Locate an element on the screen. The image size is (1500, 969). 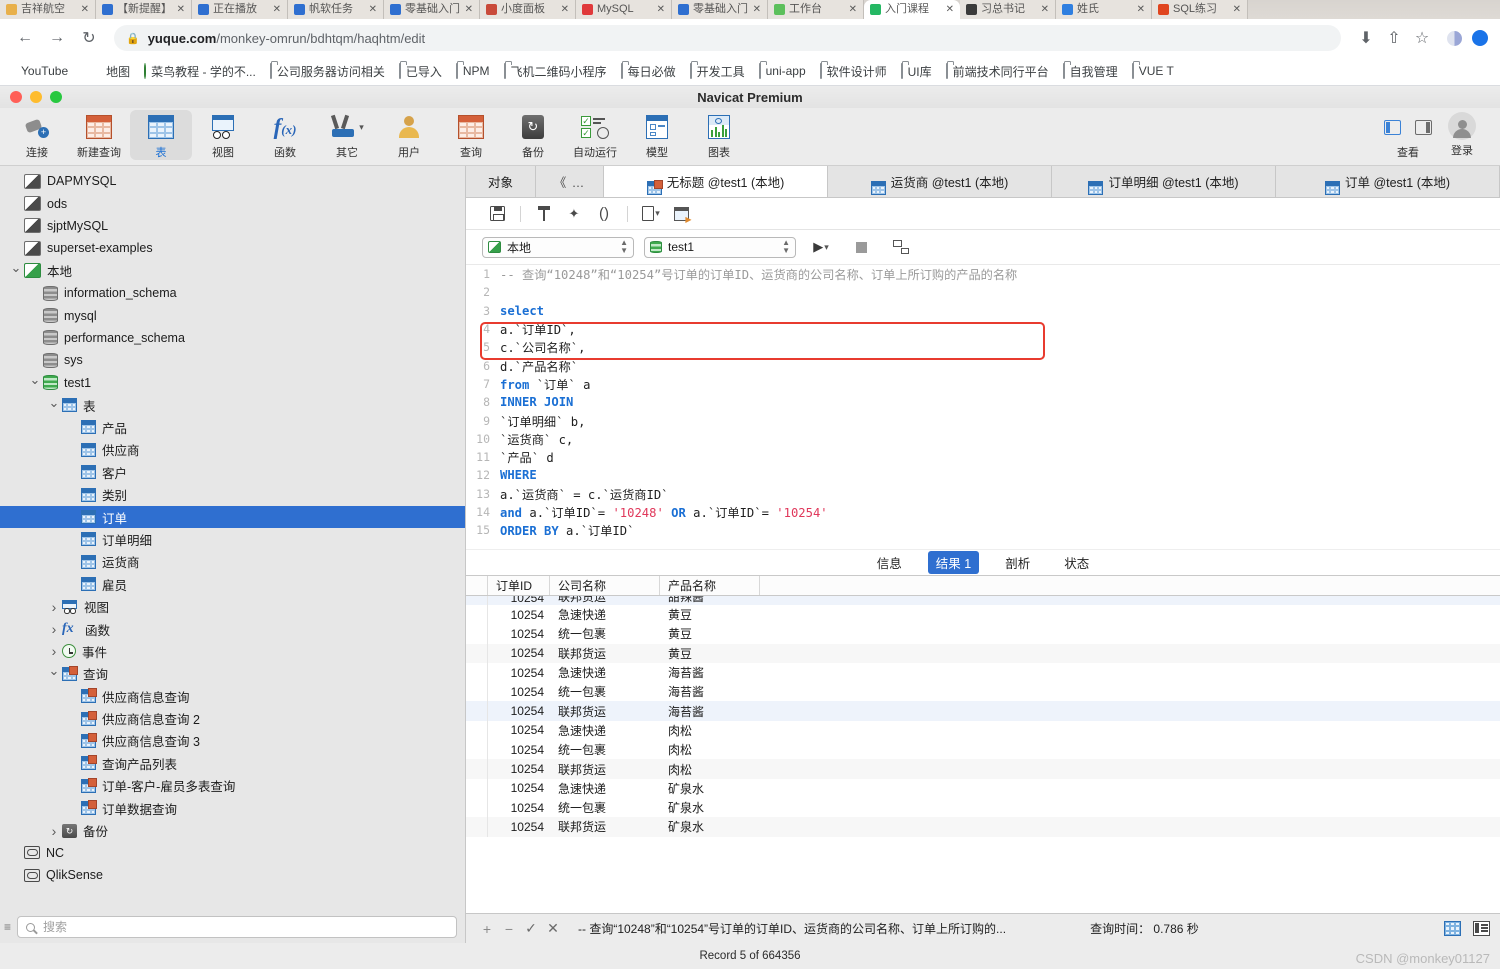
column-header-product: 产品名称 is located at coordinates (710, 585).